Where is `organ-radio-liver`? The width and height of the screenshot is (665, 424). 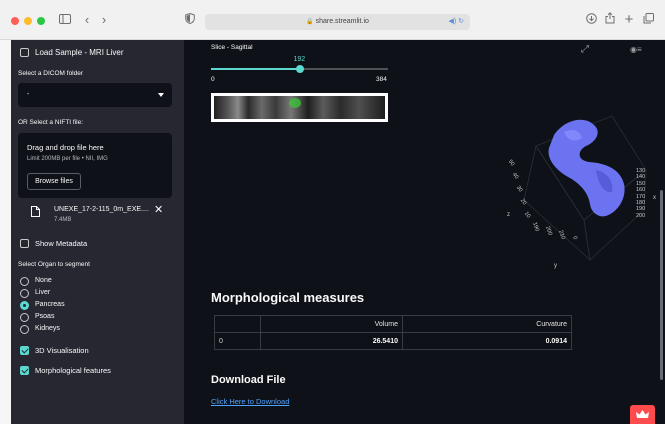
organ-radio-liver is located at coordinates (24, 293).